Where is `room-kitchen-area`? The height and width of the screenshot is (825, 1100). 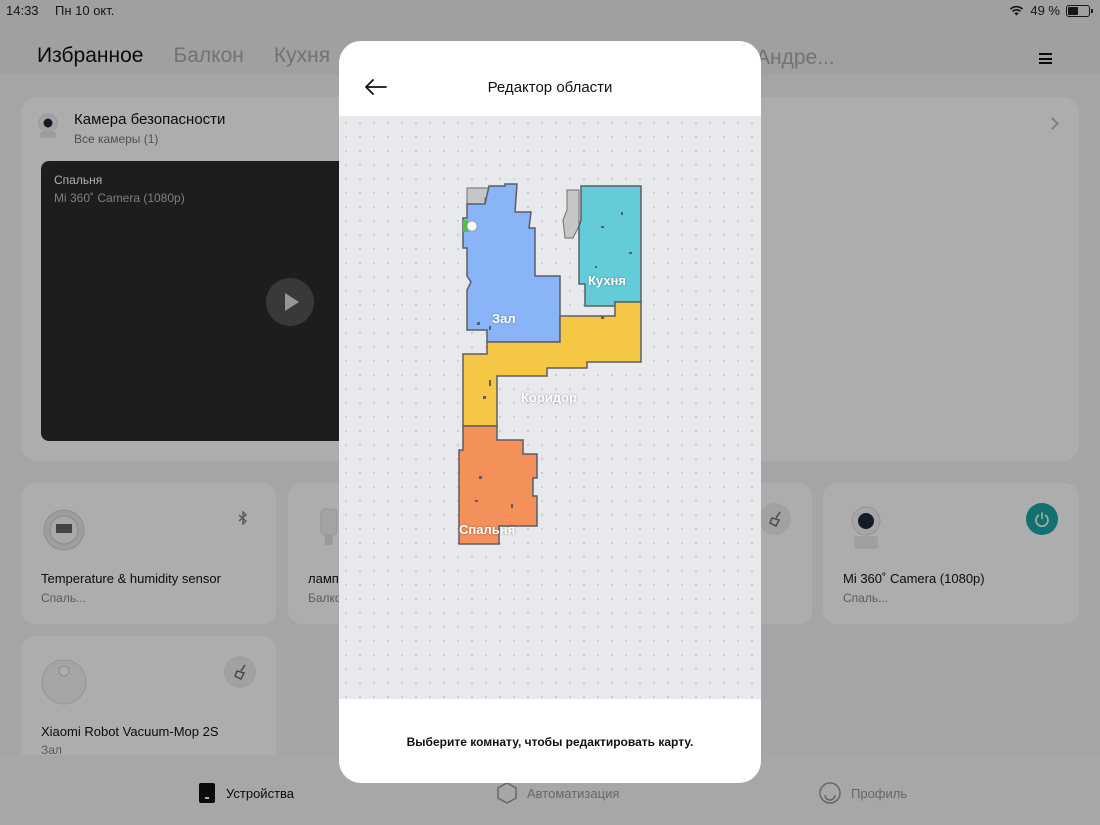
room-kitchen-area is located at coordinates (610, 246).